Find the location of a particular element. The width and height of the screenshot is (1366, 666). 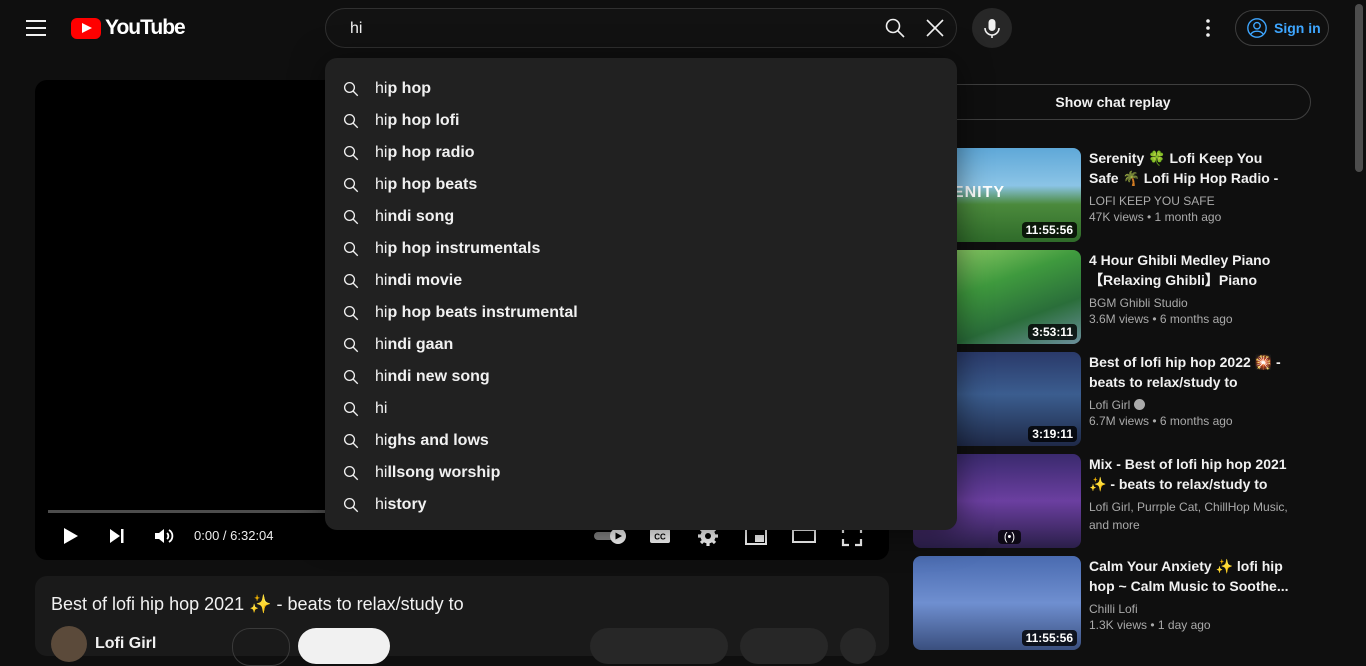

recommendation-channel: Lofi Girl is located at coordinates (1192, 405).